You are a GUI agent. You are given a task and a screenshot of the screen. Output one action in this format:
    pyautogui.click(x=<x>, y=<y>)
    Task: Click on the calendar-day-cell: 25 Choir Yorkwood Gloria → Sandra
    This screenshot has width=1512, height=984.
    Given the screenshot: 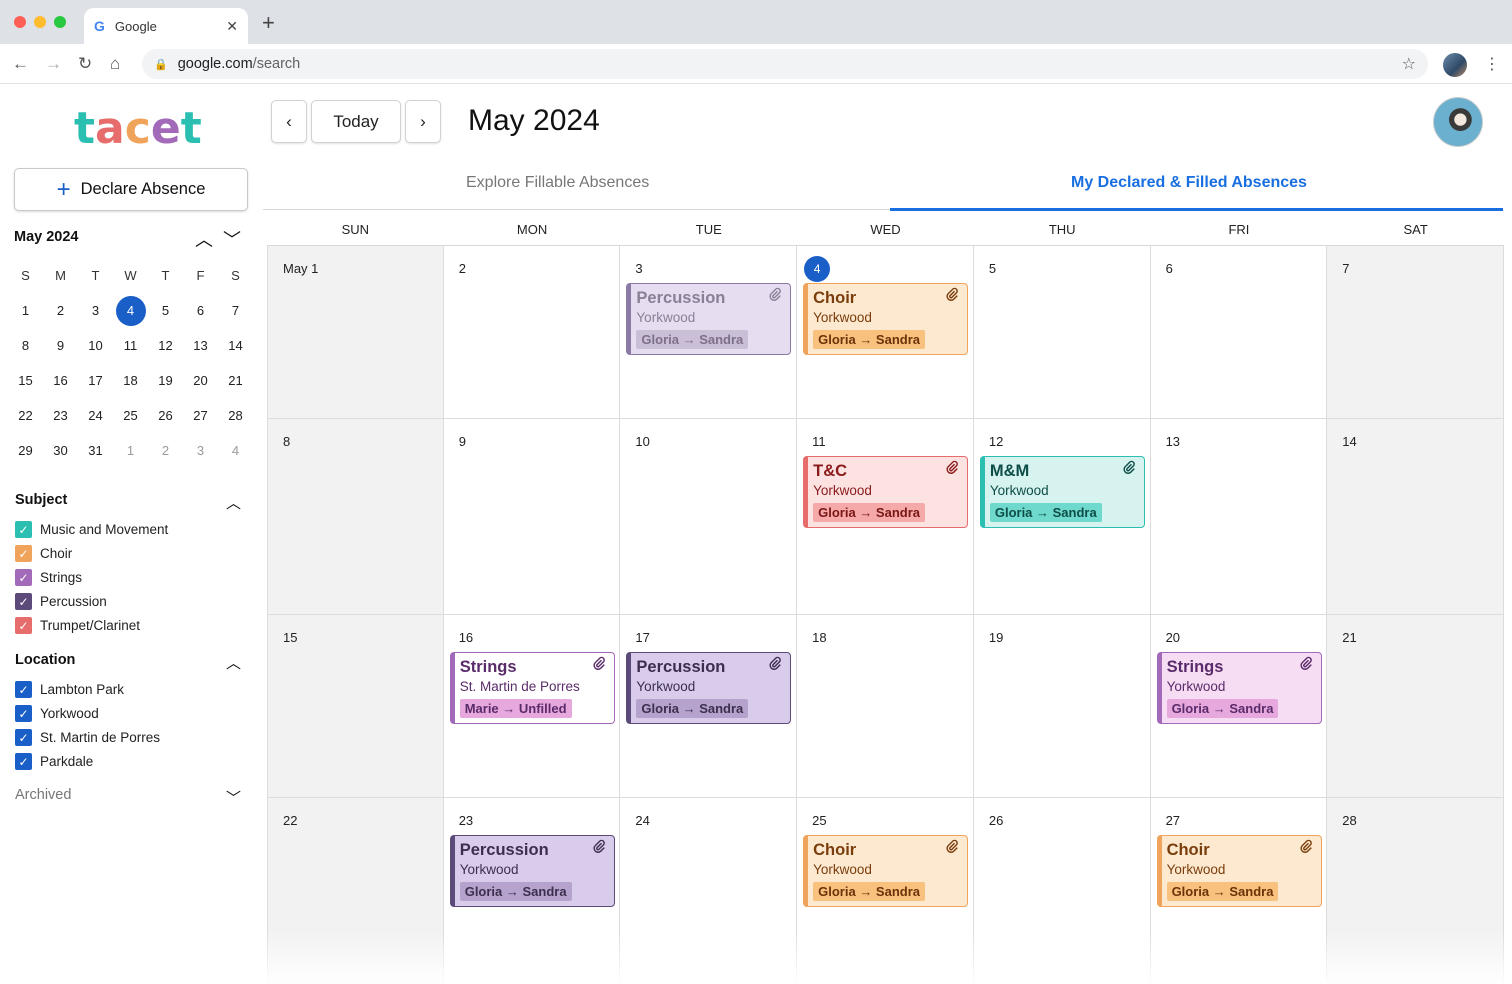 What is the action you would take?
    pyautogui.click(x=885, y=891)
    